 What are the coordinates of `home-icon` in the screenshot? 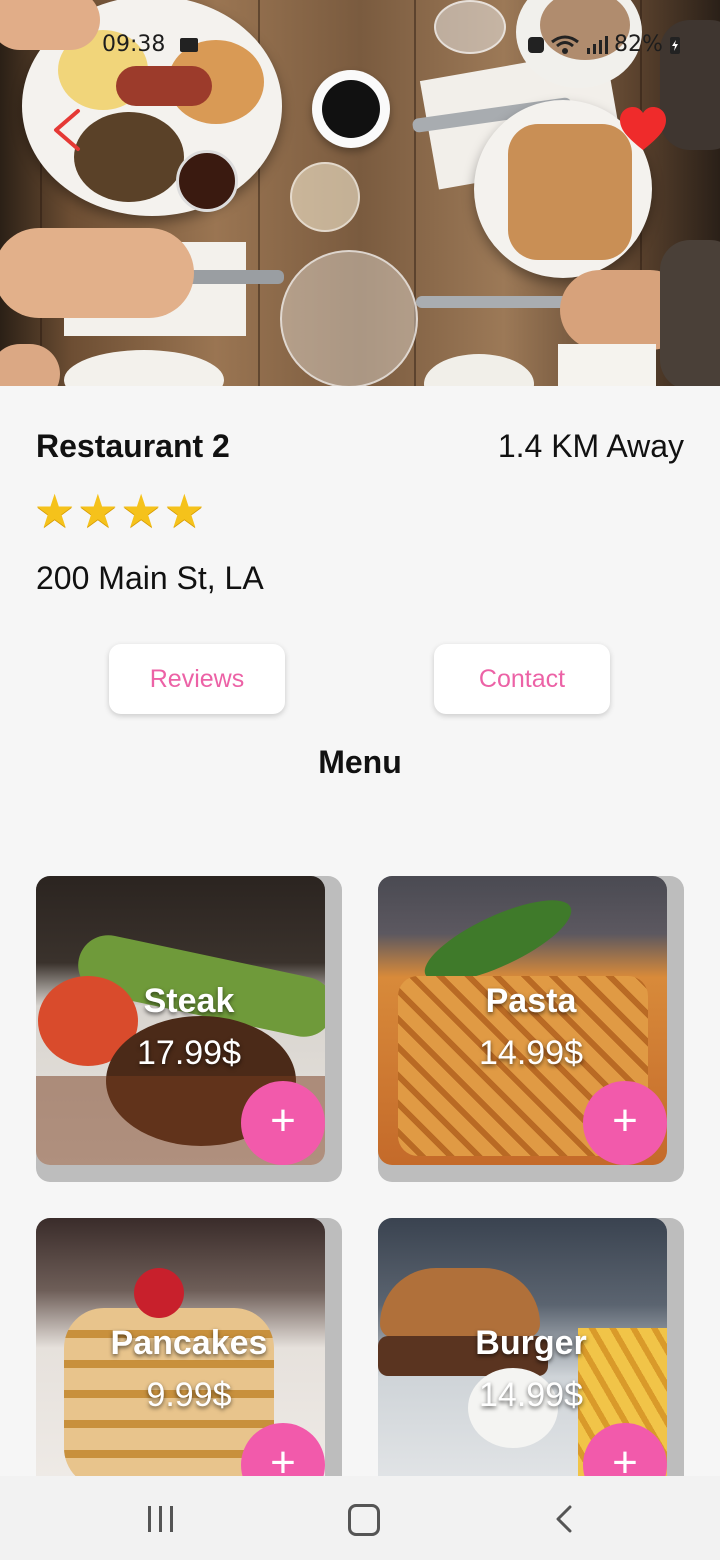 It's located at (364, 1520).